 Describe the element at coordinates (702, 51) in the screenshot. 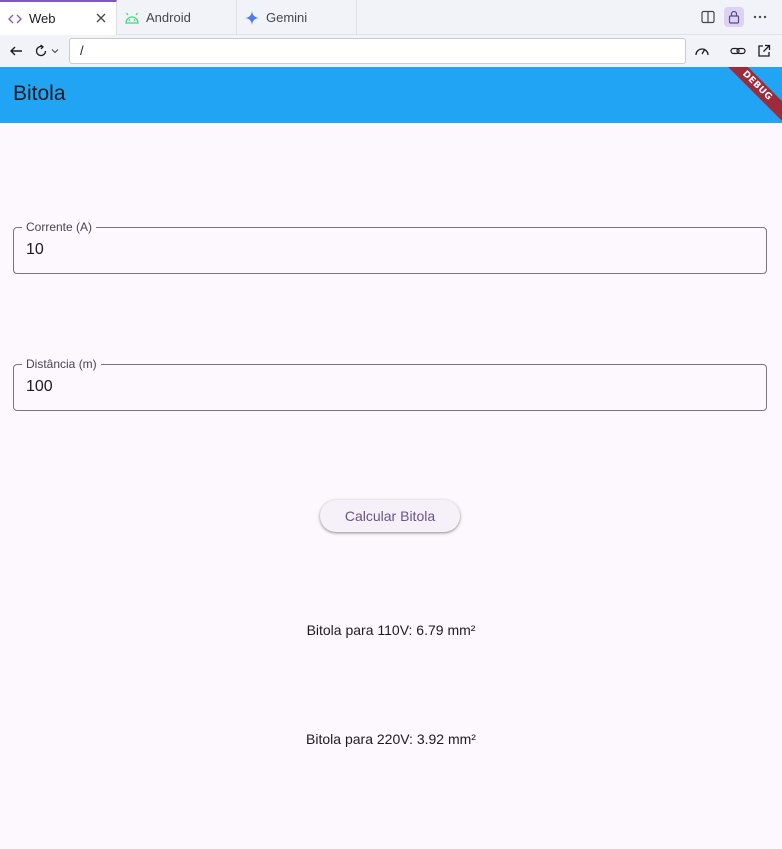

I see `speedometer-icon` at that location.